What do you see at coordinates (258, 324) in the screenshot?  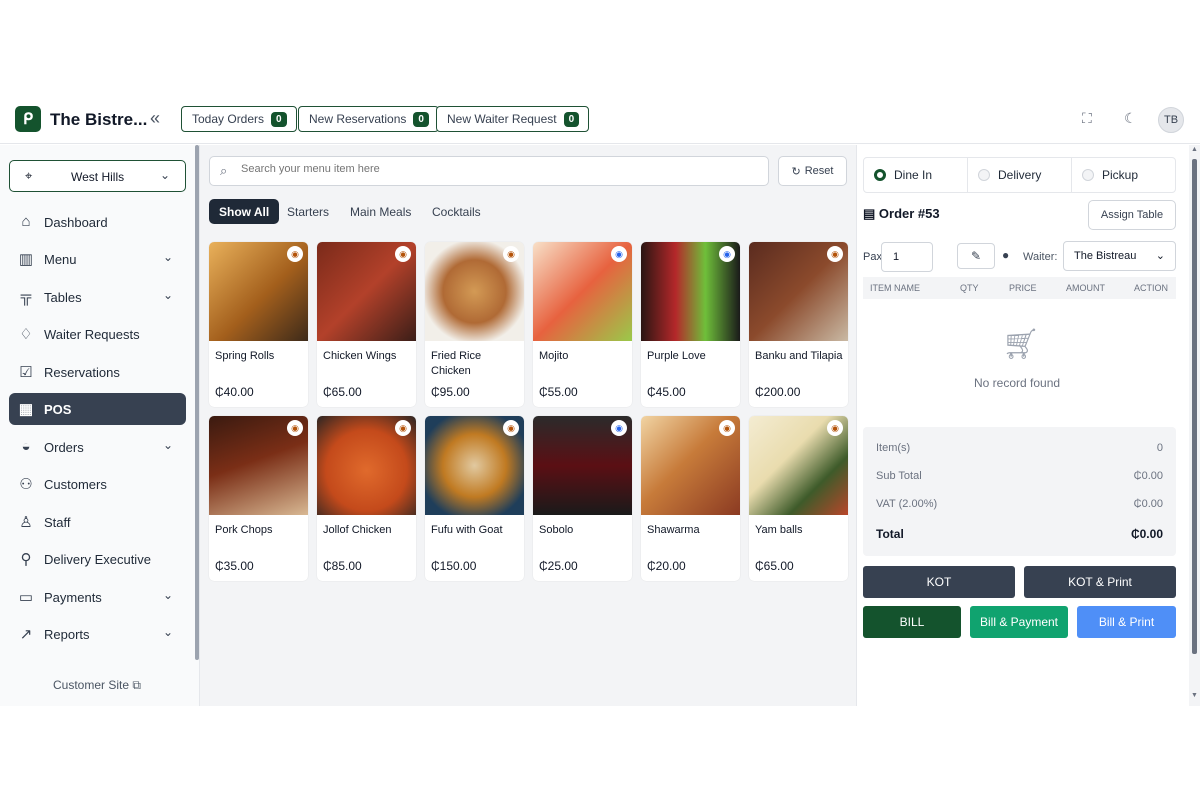 I see `menu-item-card: ◉ Spring Rolls ₵40.00` at bounding box center [258, 324].